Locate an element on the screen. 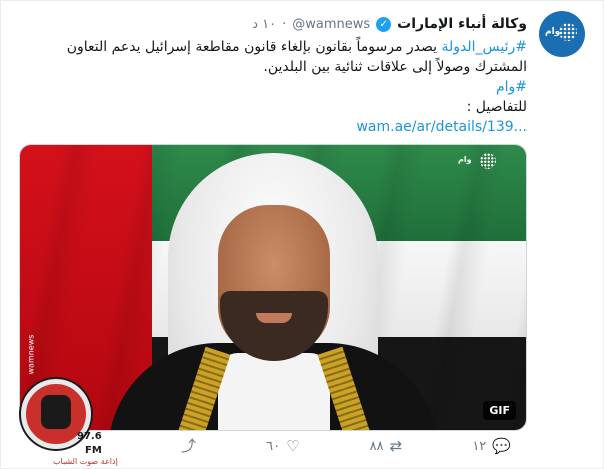  verified-badge-icon: ✓ is located at coordinates (384, 24).